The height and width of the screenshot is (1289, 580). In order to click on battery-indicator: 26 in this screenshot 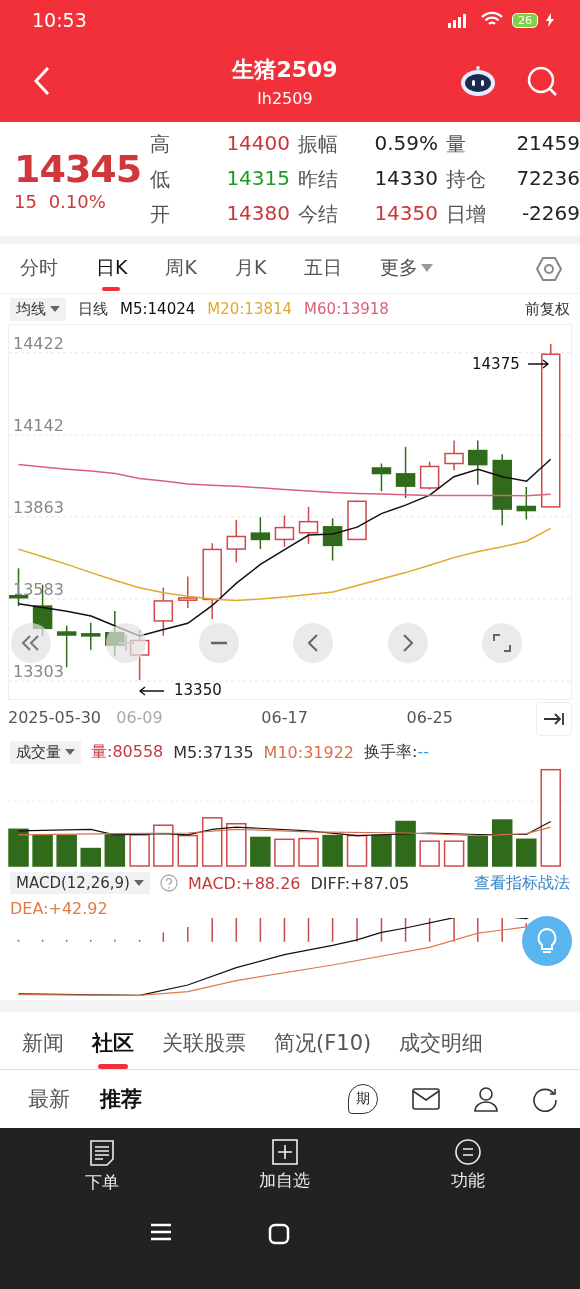, I will do `click(525, 20)`.